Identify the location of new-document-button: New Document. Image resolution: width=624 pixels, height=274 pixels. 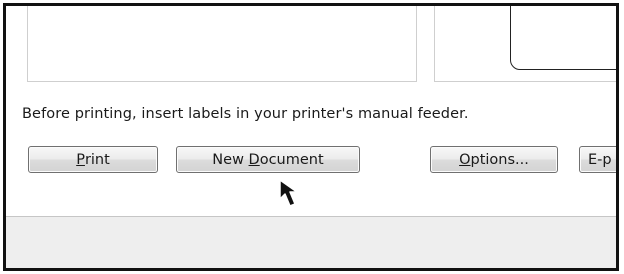
(268, 159).